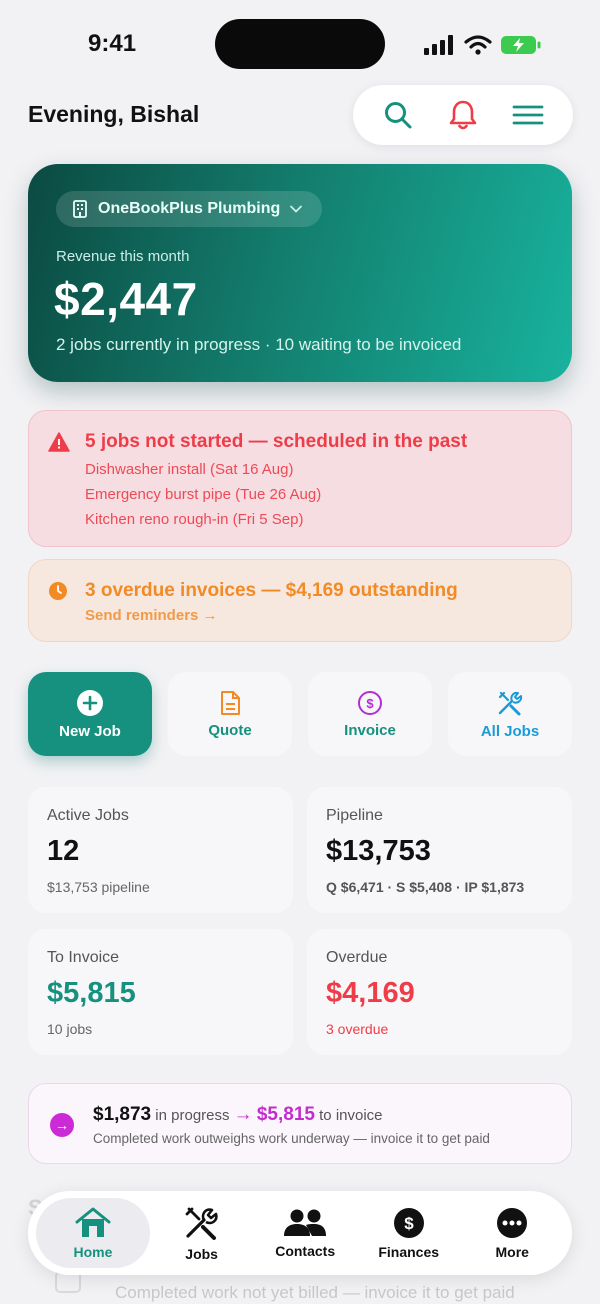 The image size is (600, 1304). I want to click on status-time: 9:41, so click(112, 43).